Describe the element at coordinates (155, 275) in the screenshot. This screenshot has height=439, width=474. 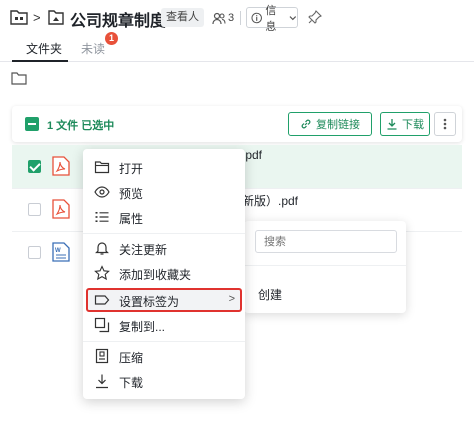
I see `menu-item-label: 添加到收藏夹` at that location.